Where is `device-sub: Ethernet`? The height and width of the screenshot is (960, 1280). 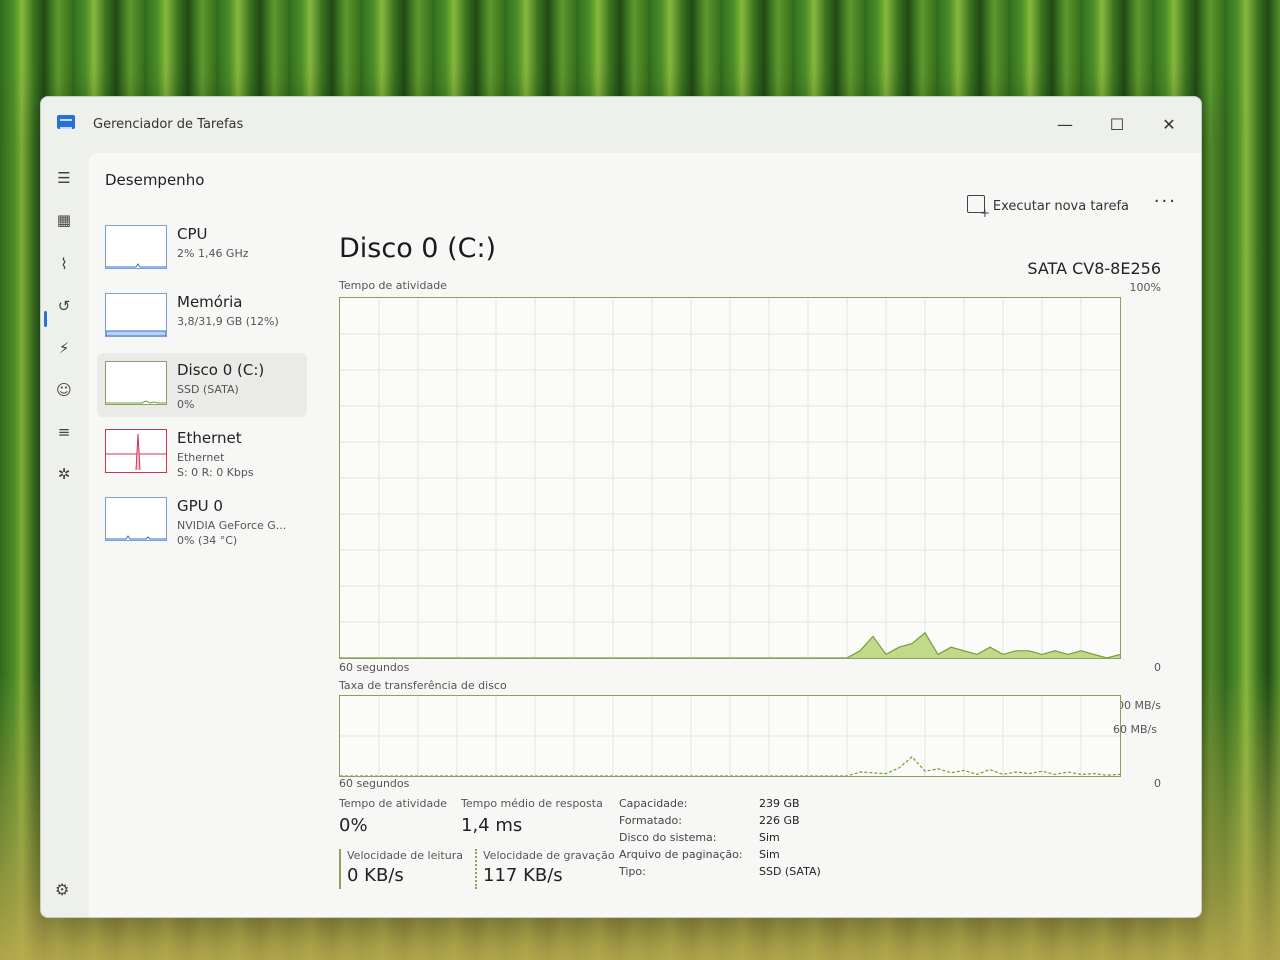 device-sub: Ethernet is located at coordinates (201, 457).